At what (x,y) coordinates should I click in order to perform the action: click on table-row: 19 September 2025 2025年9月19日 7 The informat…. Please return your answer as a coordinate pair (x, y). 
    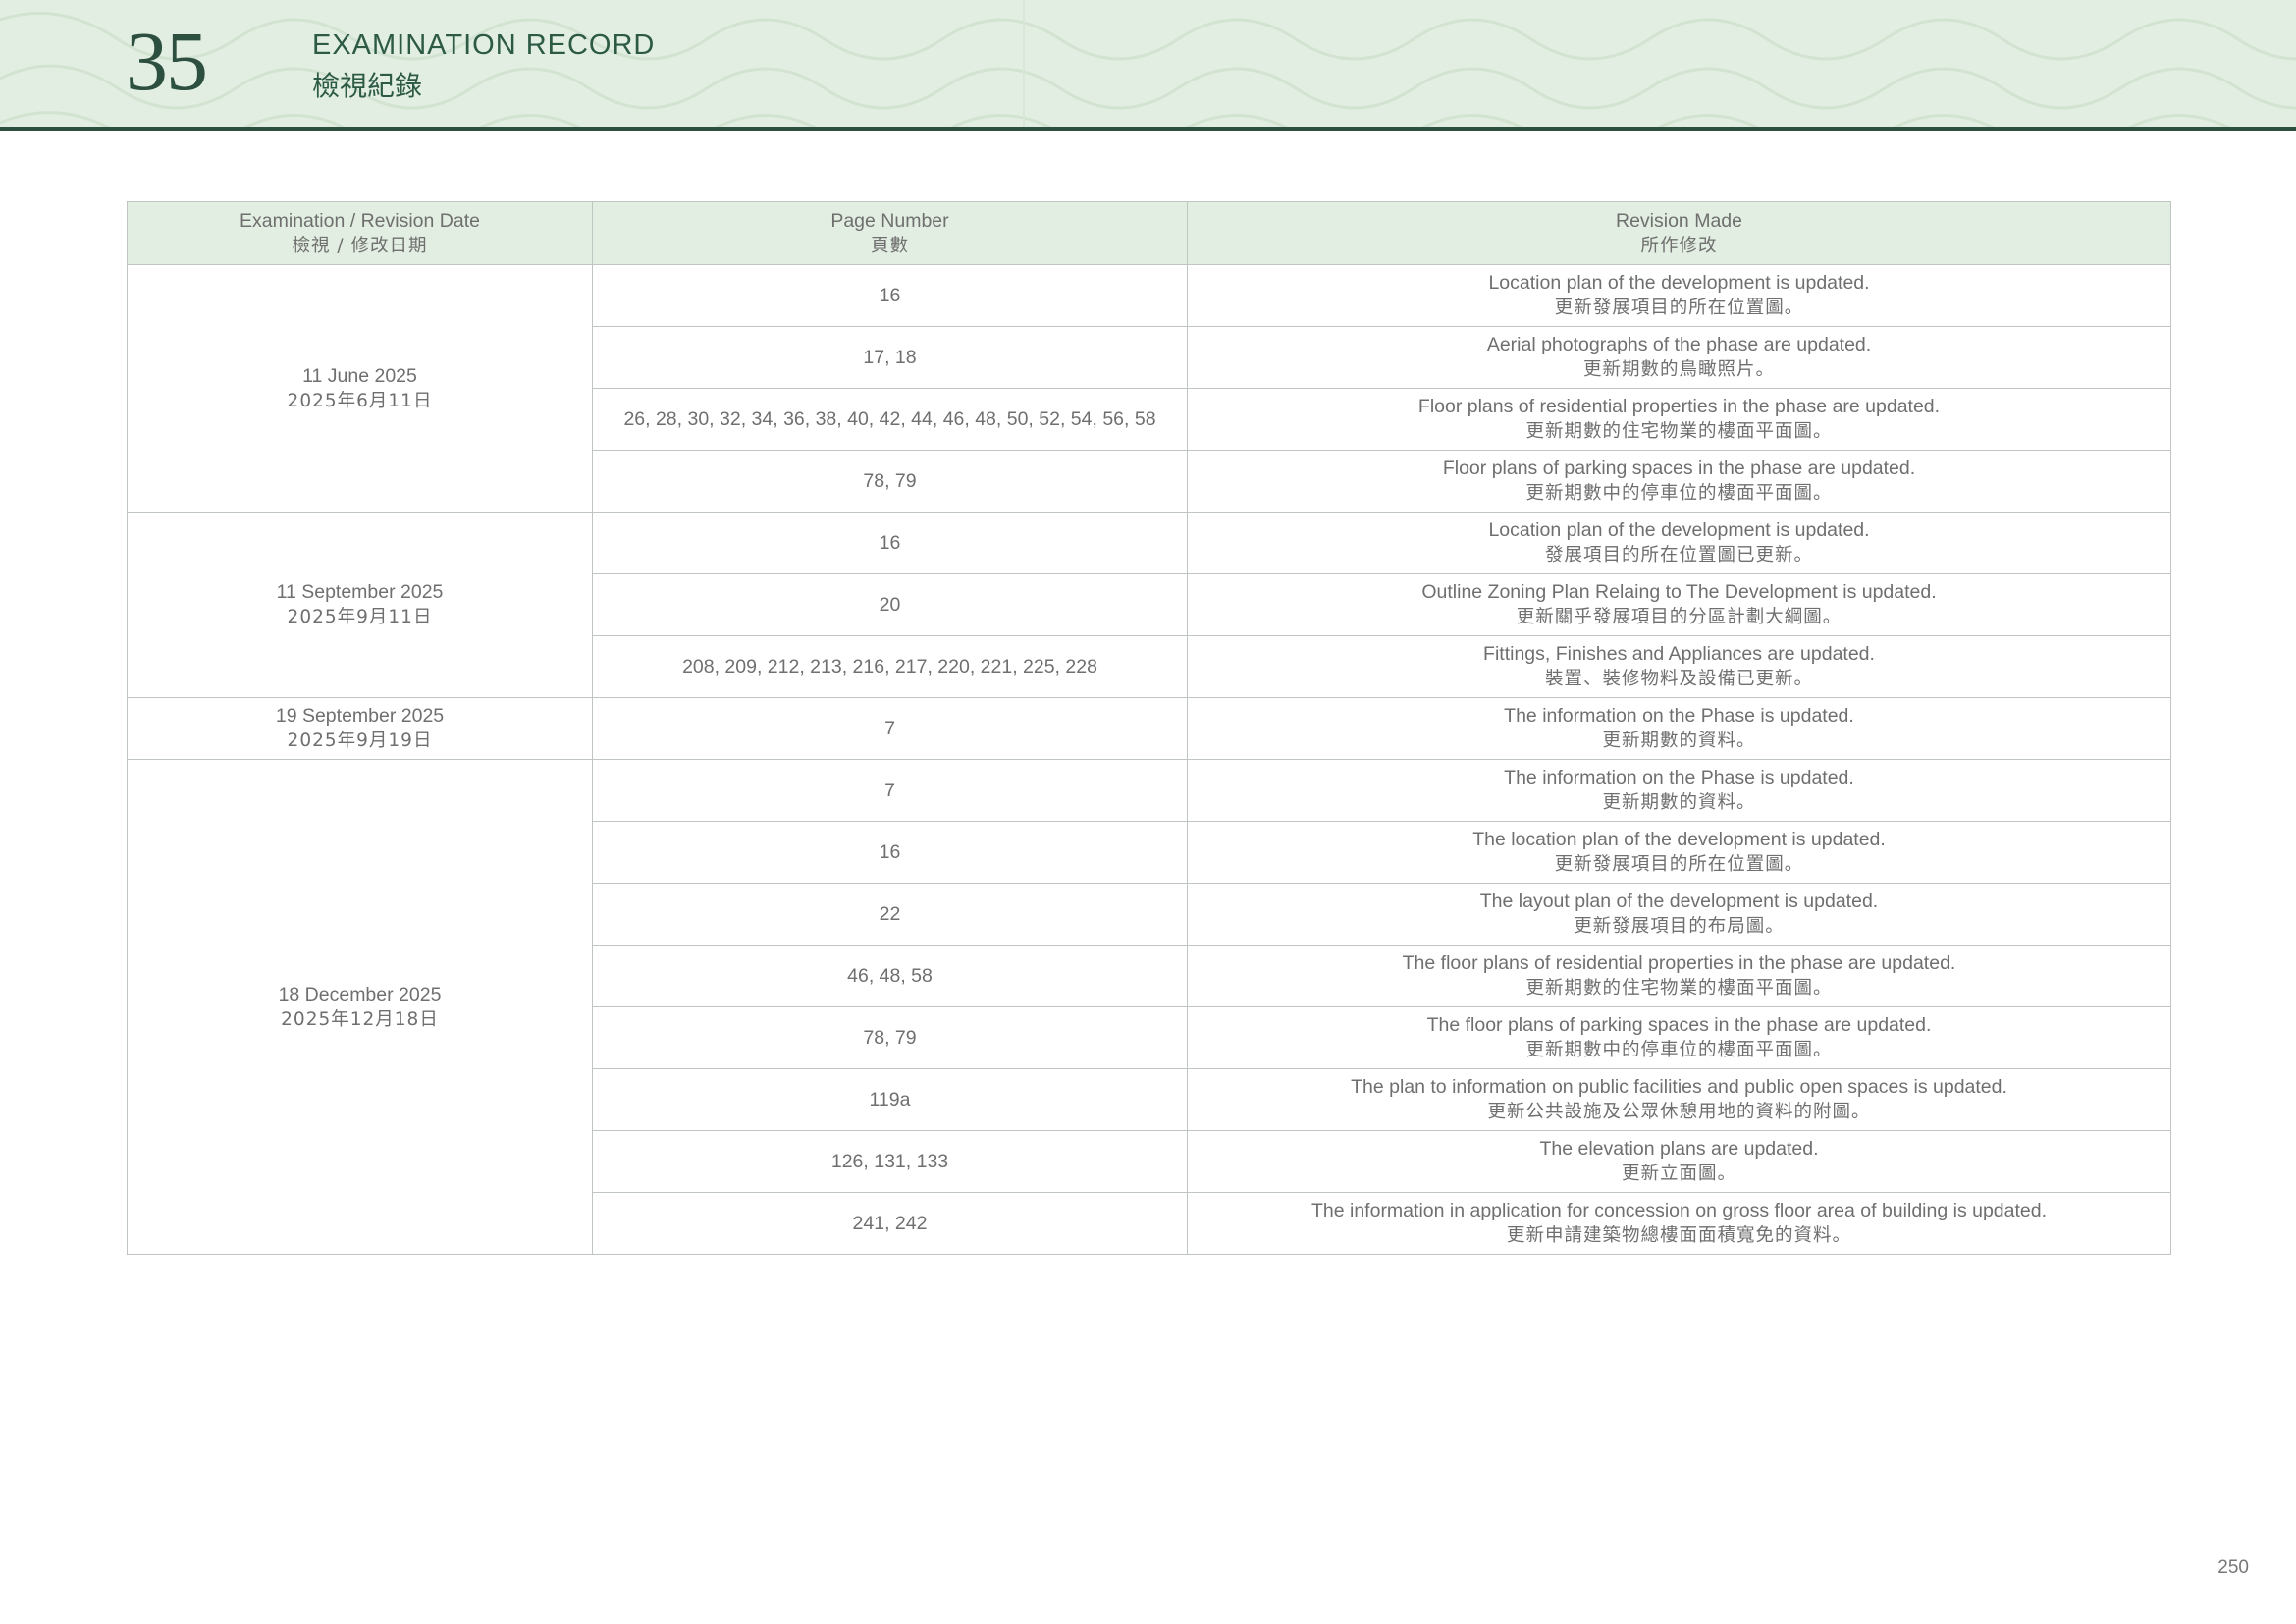
    Looking at the image, I should click on (1149, 728).